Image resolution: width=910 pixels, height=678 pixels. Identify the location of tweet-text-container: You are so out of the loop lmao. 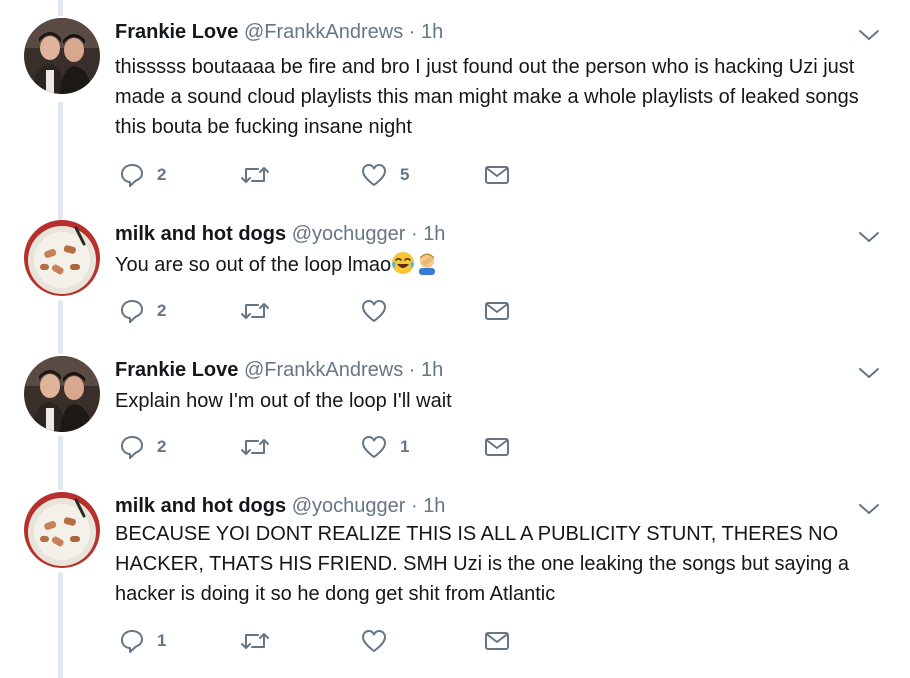
(500, 267).